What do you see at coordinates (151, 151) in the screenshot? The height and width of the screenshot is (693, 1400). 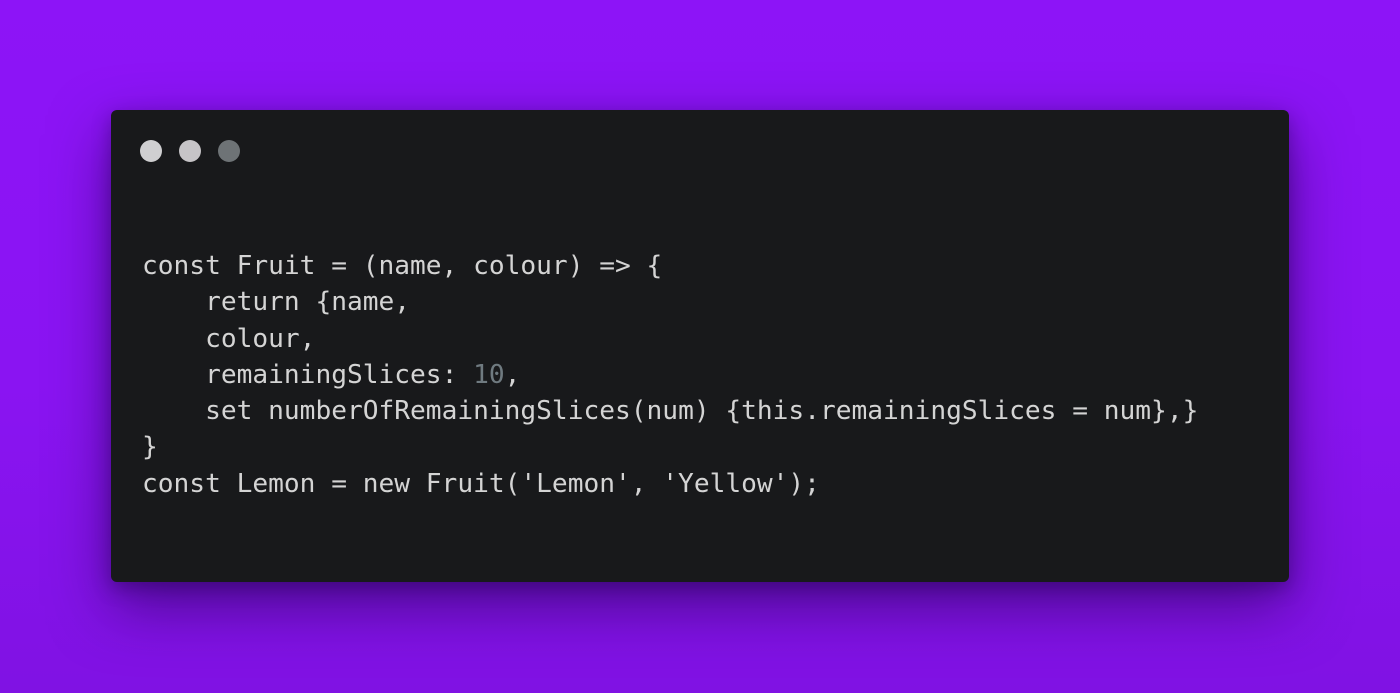 I see `close-dot-icon` at bounding box center [151, 151].